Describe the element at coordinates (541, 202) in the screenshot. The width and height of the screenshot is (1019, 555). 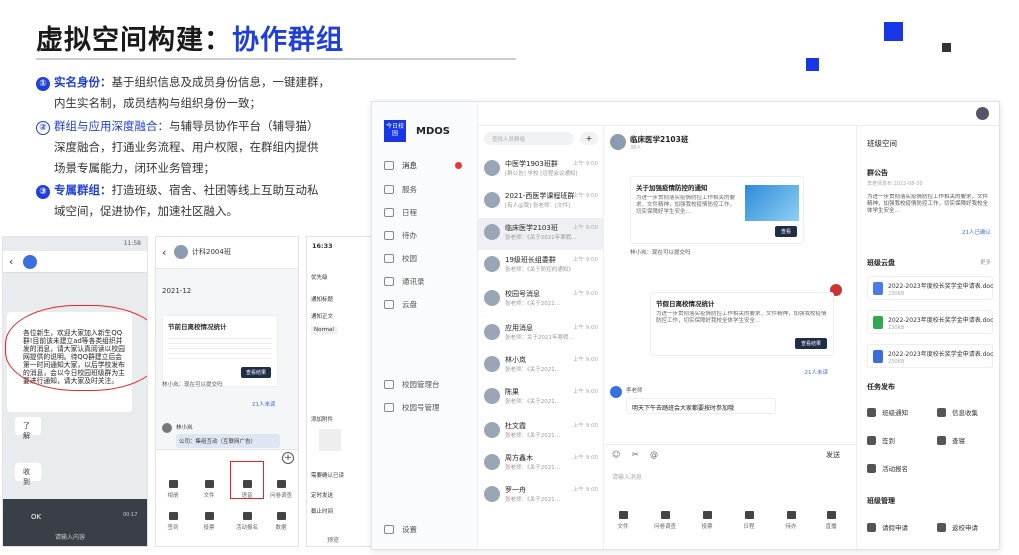
I see `conversation-row: 2021-西医学课程班群 [有人@我] 张老师：[文件] 上午 9:00` at that location.